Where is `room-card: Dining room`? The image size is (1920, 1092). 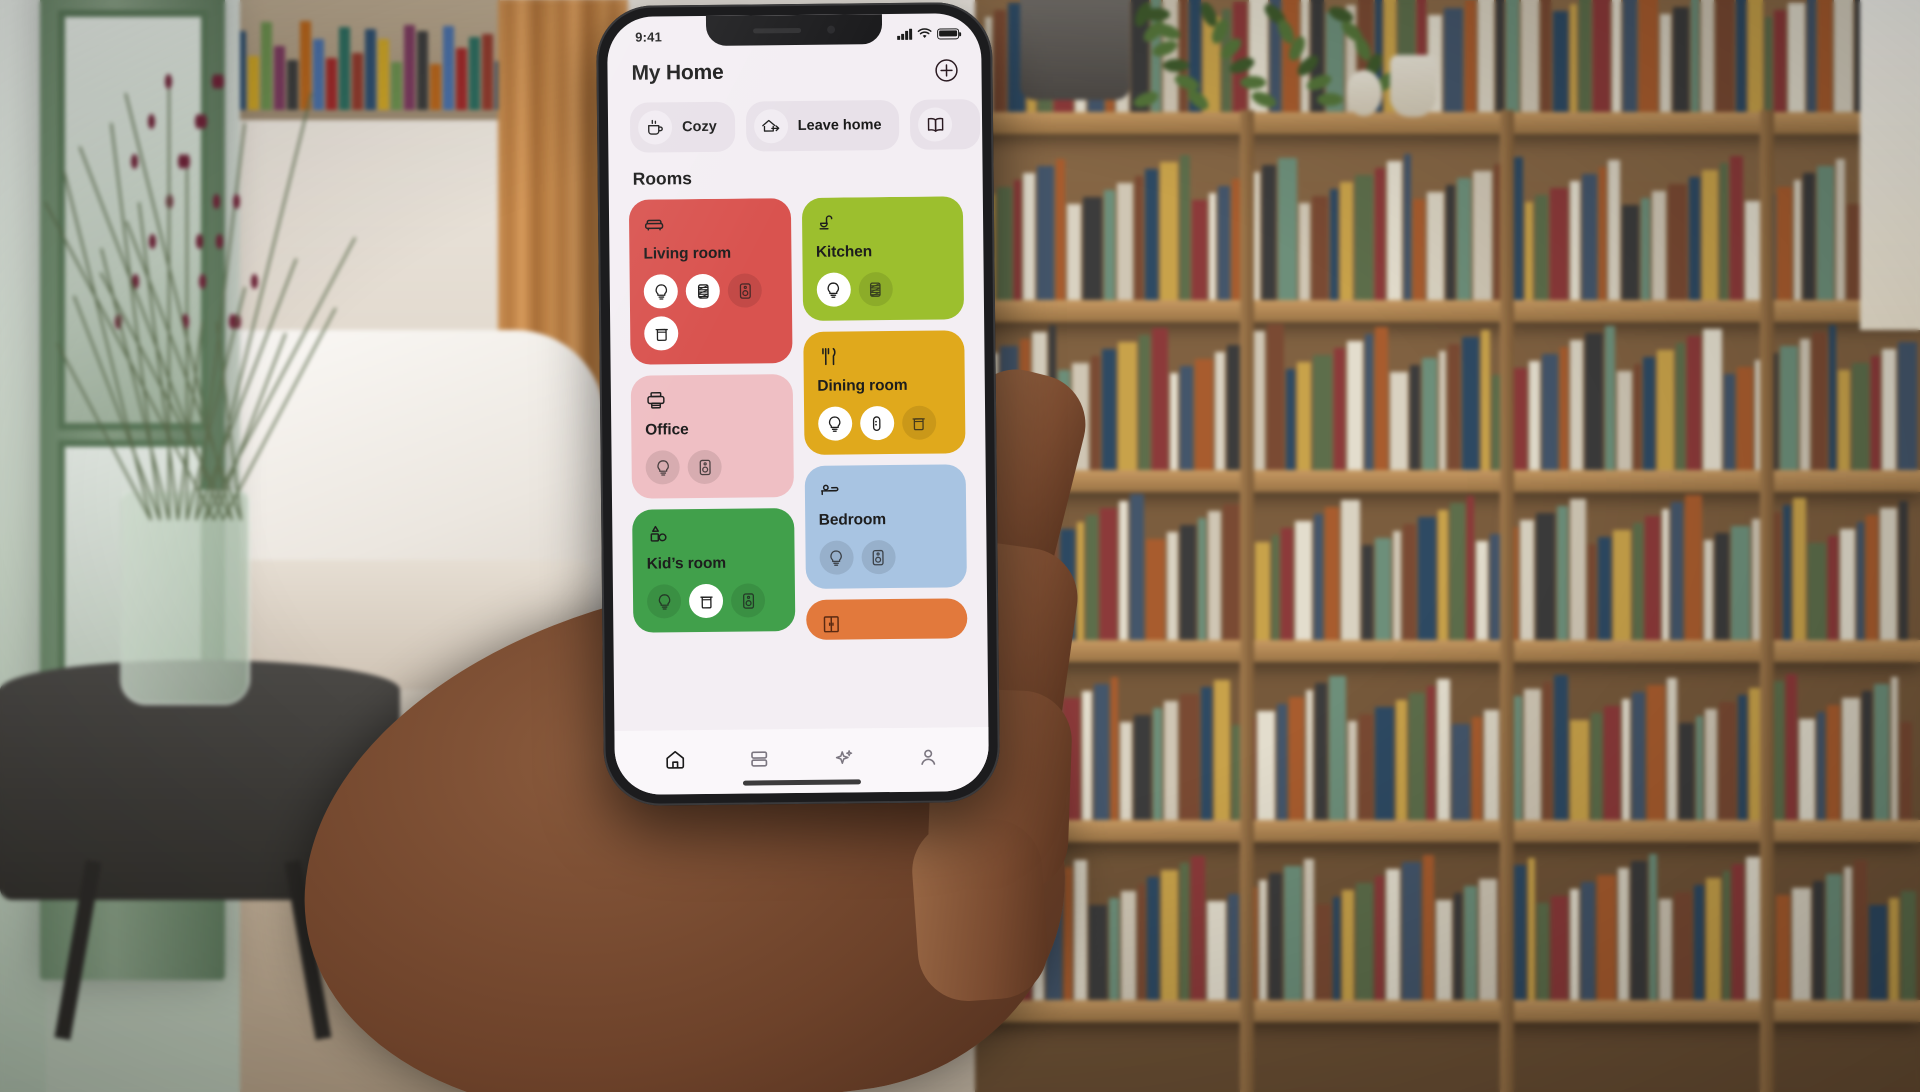
room-card: Dining room is located at coordinates (884, 392).